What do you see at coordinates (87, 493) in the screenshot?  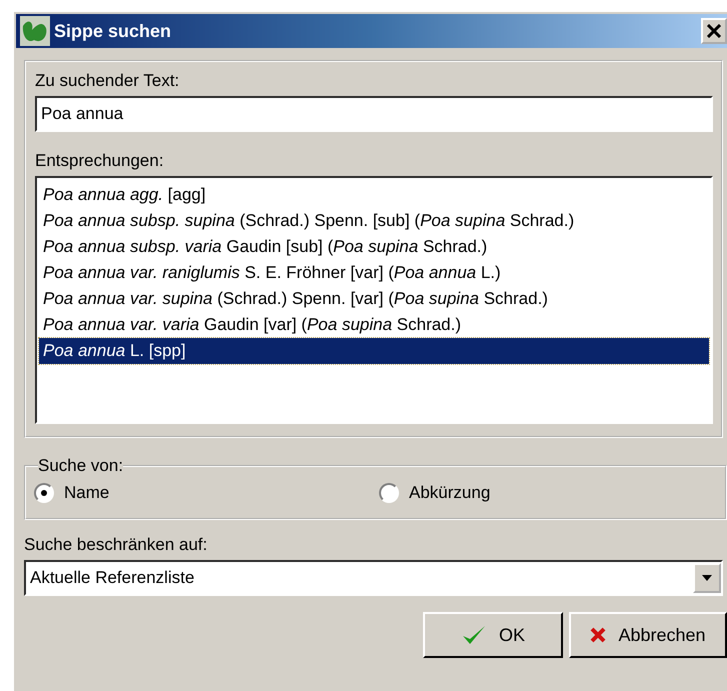 I see `radio-label: Name` at bounding box center [87, 493].